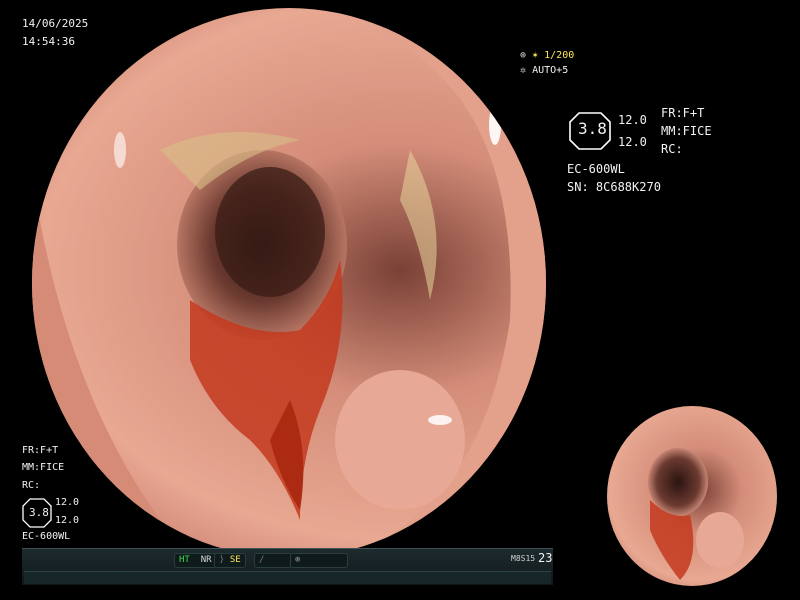 Image resolution: width=800 pixels, height=600 pixels. I want to click on toolbar-row: HT NR ⟩ SE ∕ ⊛ M8S15 23, so click(287, 559).